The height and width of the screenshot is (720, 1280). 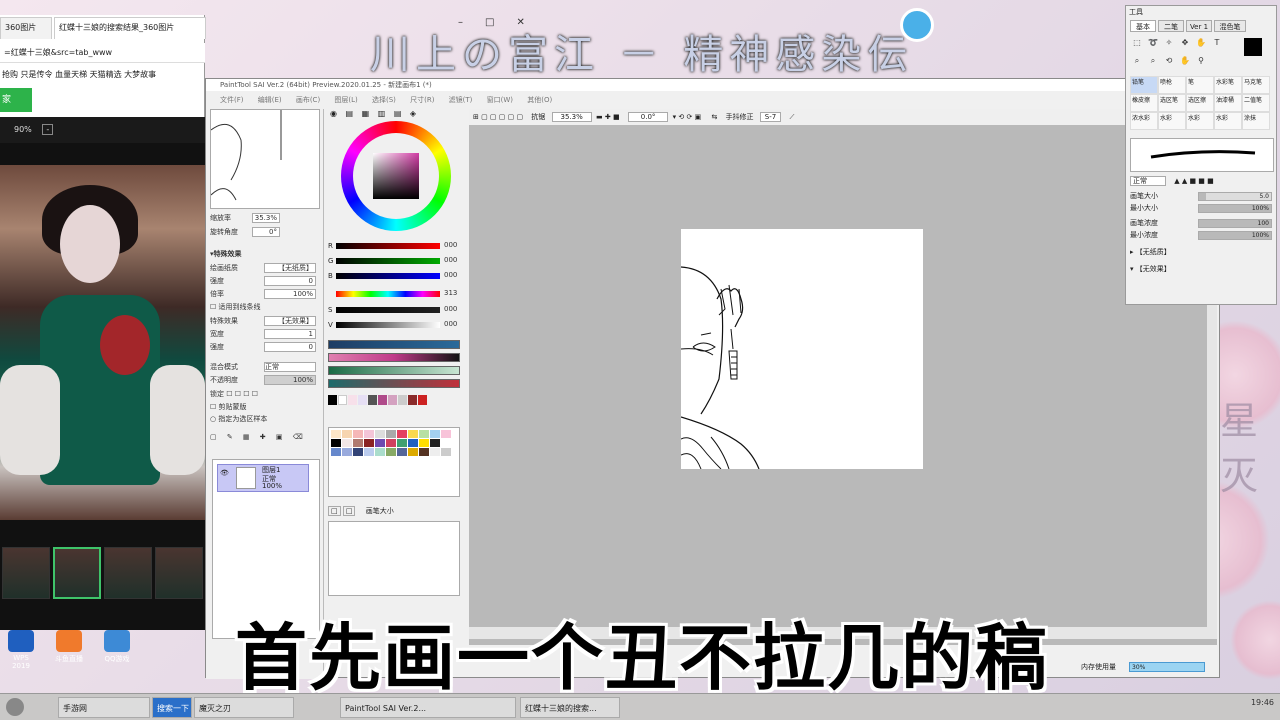 What do you see at coordinates (1256, 121) in the screenshot?
I see `brush-slot: 涂抹` at bounding box center [1256, 121].